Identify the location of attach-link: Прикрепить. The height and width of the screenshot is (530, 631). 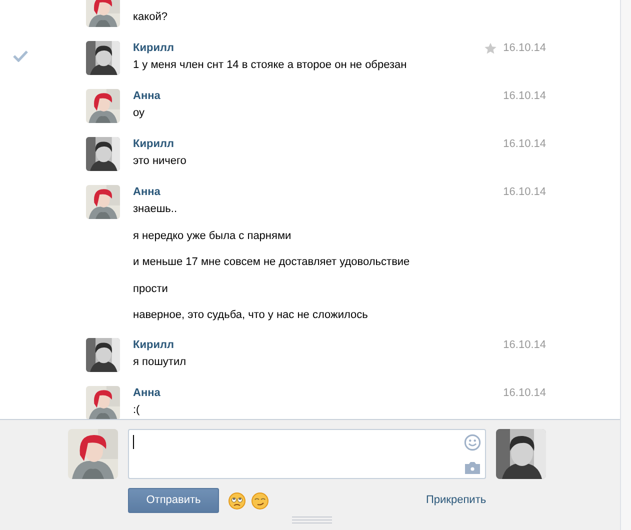
(456, 500).